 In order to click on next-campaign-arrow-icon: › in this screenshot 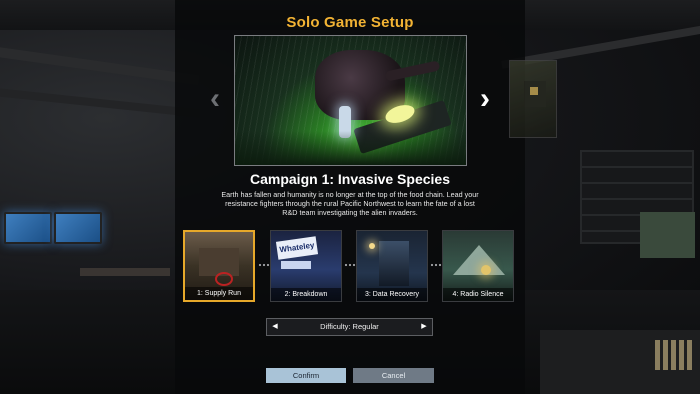, I will do `click(485, 99)`.